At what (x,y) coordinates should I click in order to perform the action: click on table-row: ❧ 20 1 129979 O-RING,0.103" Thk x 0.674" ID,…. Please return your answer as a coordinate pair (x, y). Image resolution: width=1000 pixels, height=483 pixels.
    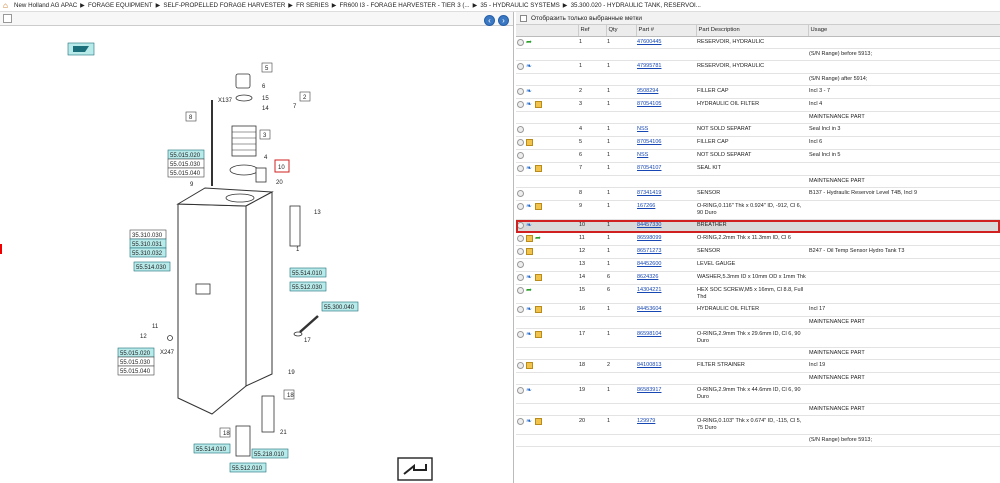
    Looking at the image, I should click on (758, 425).